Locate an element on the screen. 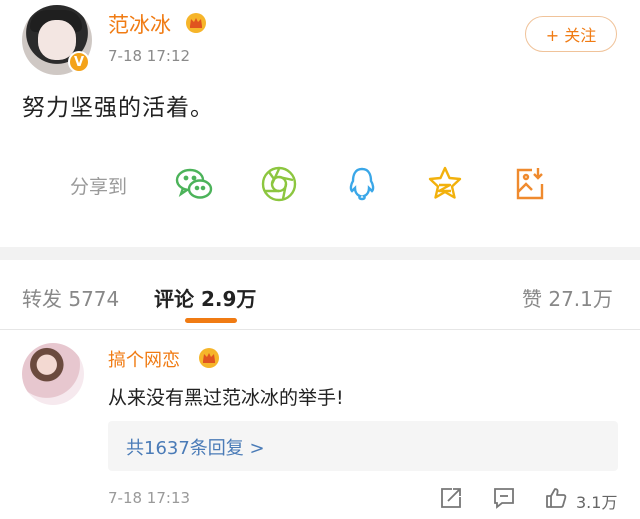  author-name: 范冰冰 is located at coordinates (139, 24).